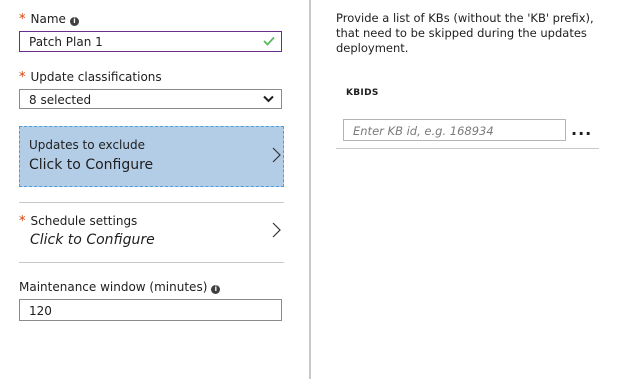  I want to click on maintenance-window-value: 120, so click(40, 311).